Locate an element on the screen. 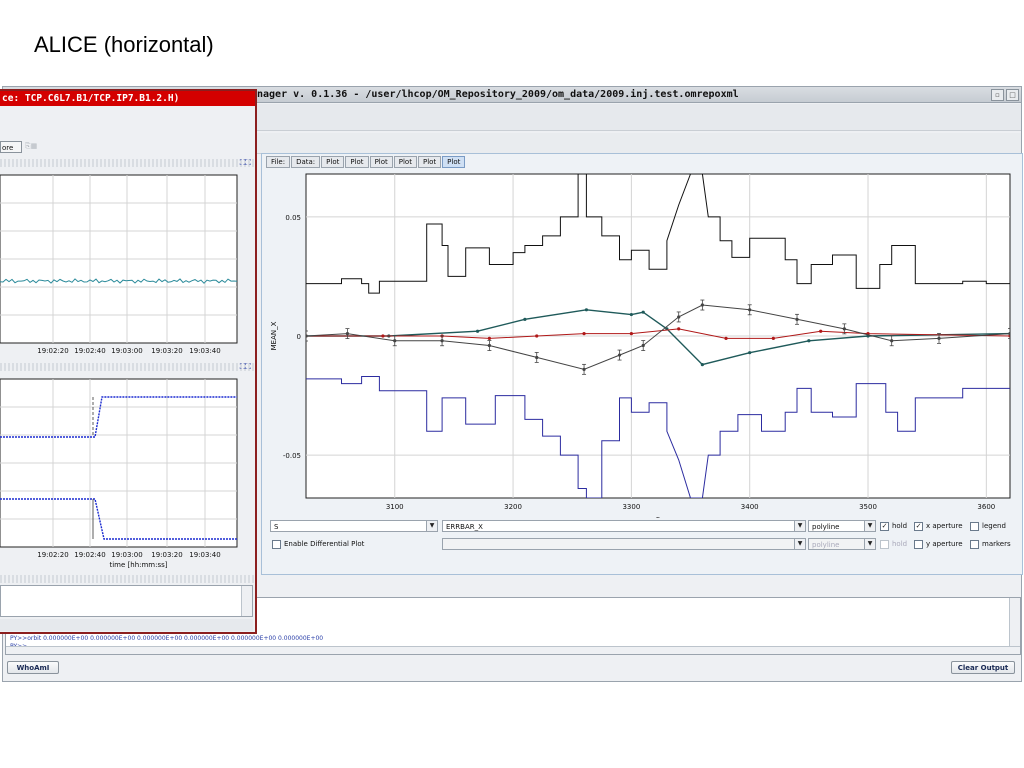 The width and height of the screenshot is (1024, 768). collimator-statusbar is located at coordinates (126, 625).